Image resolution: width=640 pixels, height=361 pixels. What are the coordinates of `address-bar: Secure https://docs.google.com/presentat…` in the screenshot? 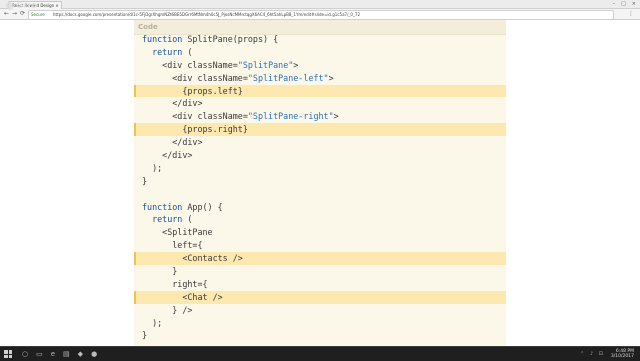 It's located at (321, 15).